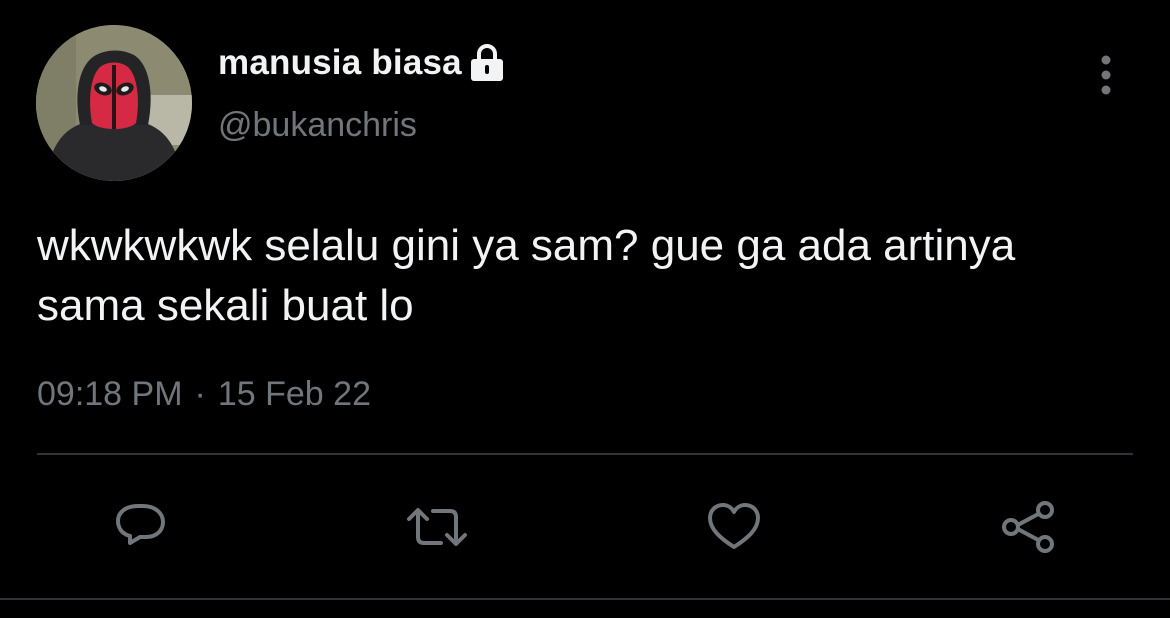 The height and width of the screenshot is (618, 1170). I want to click on share-button, so click(1029, 527).